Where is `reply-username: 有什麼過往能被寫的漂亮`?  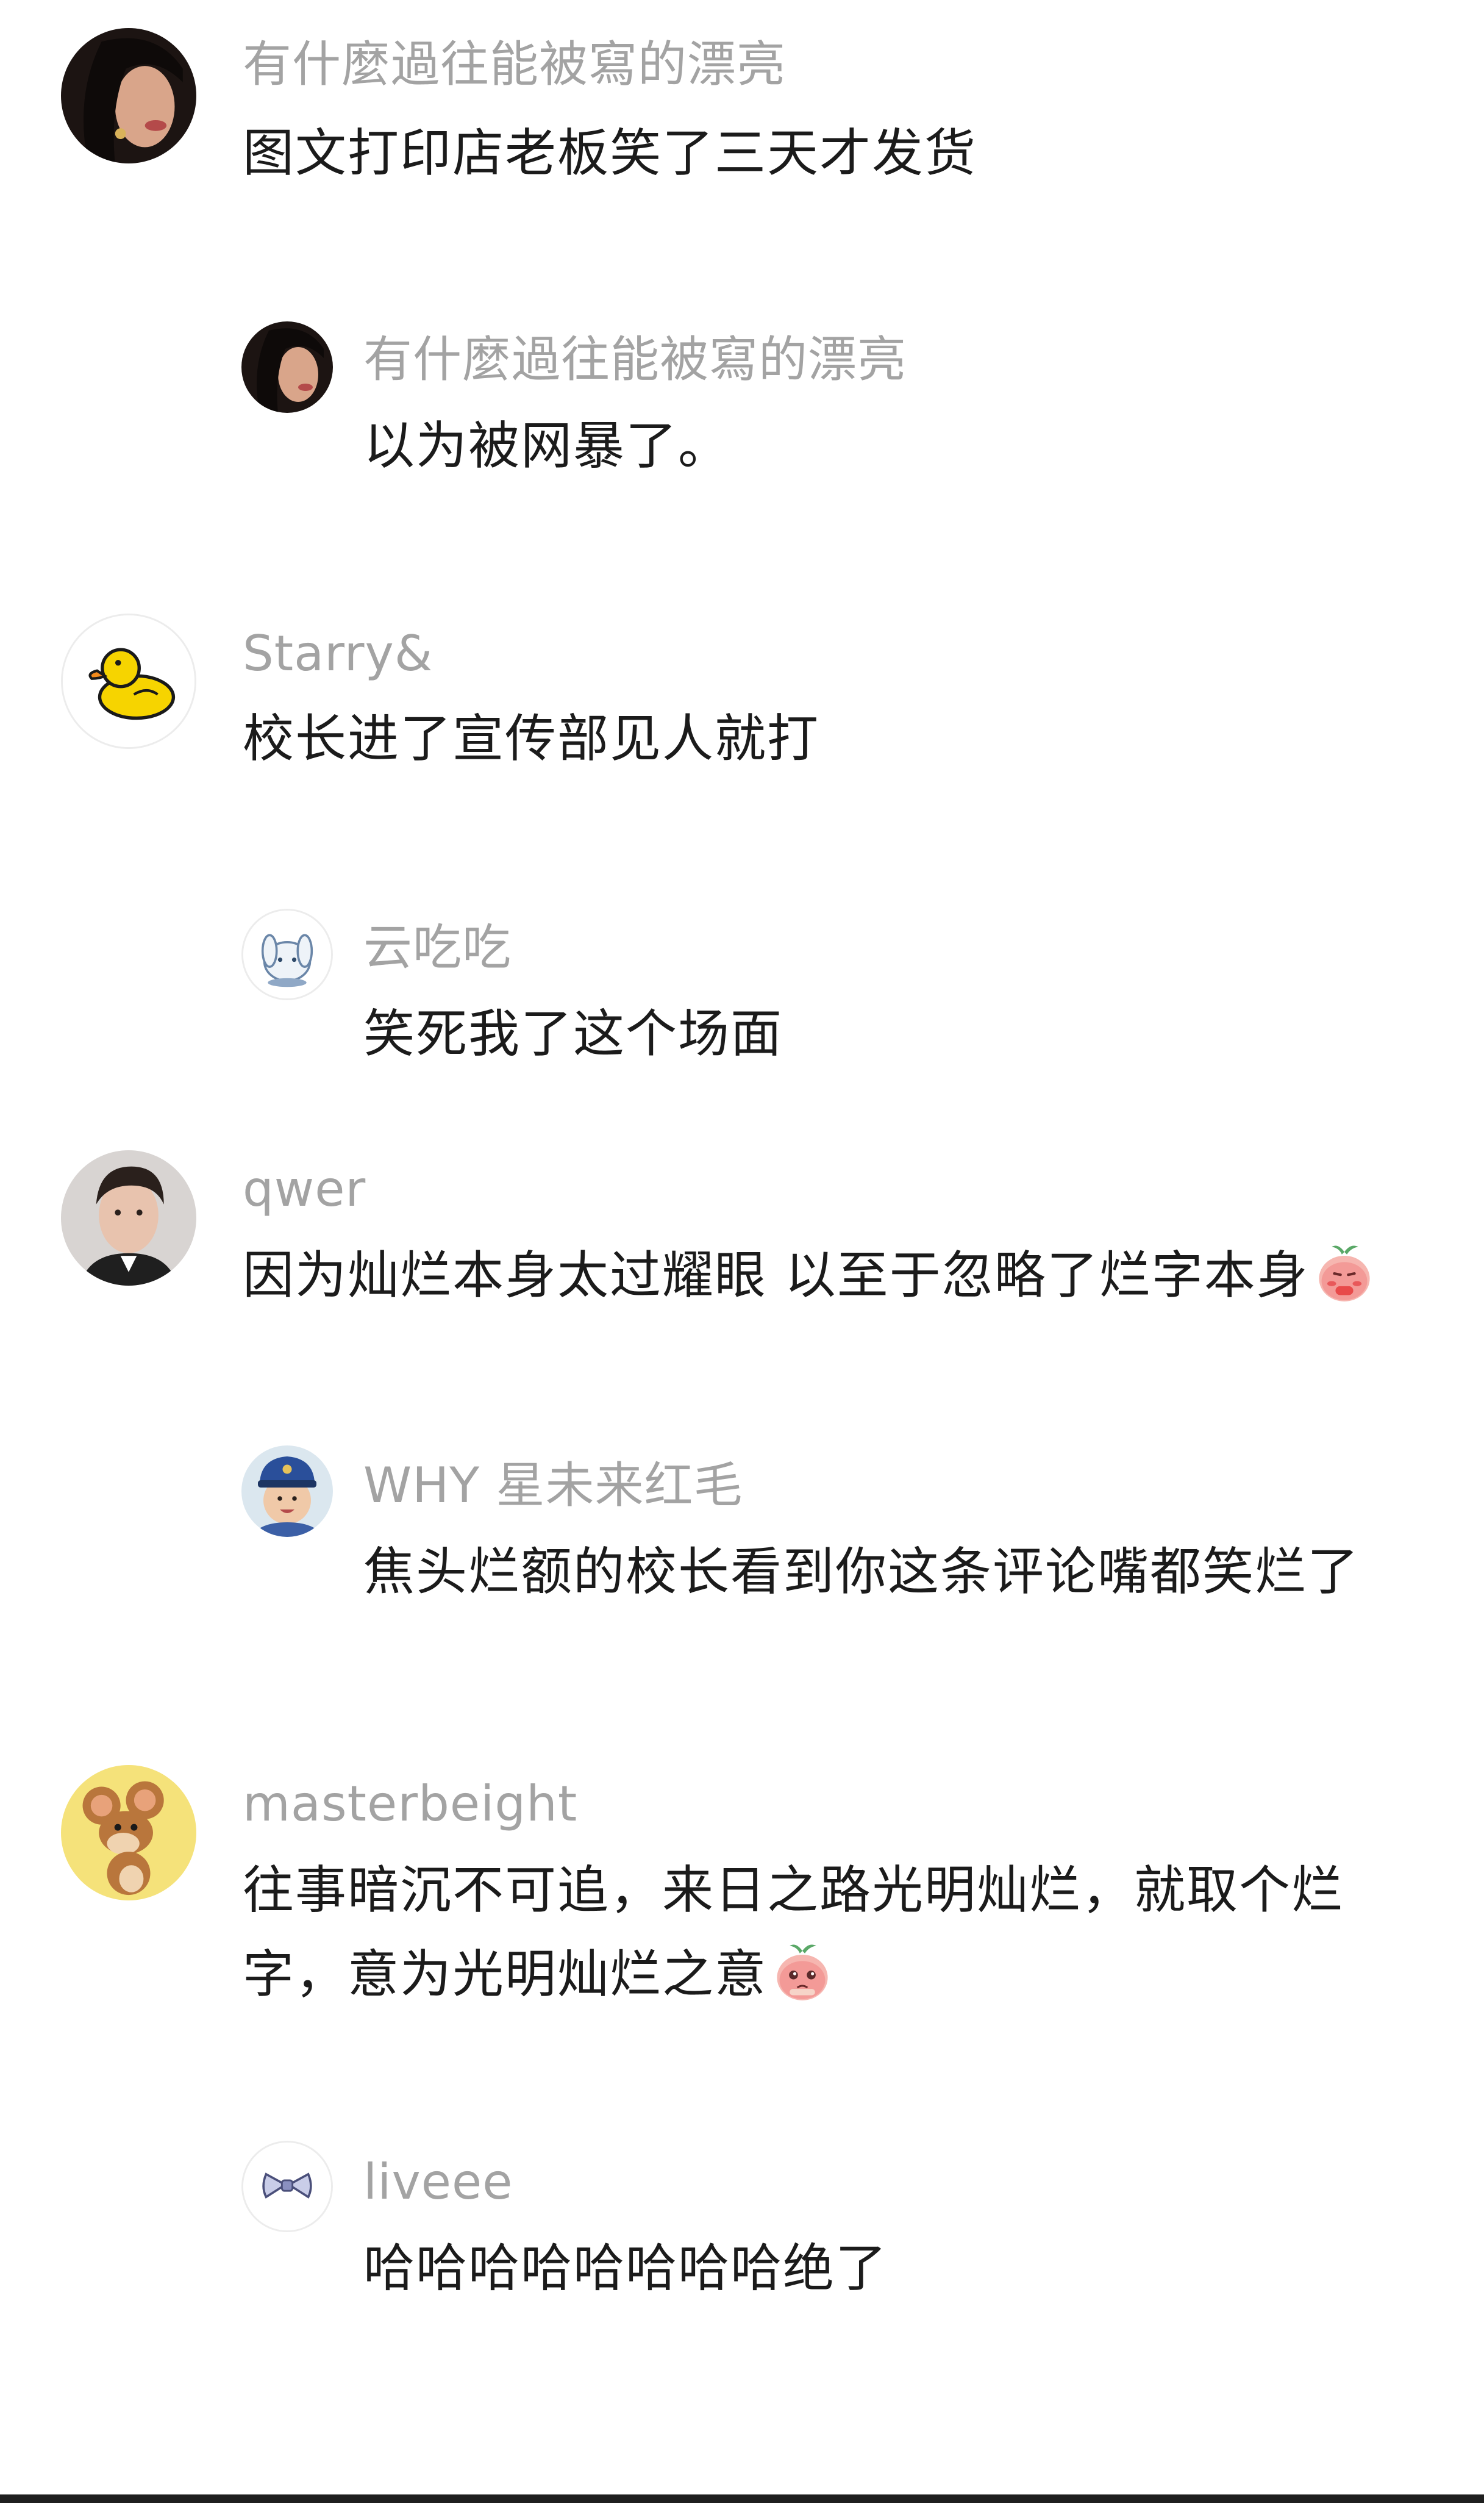 reply-username: 有什麼過往能被寫的漂亮 is located at coordinates (635, 359).